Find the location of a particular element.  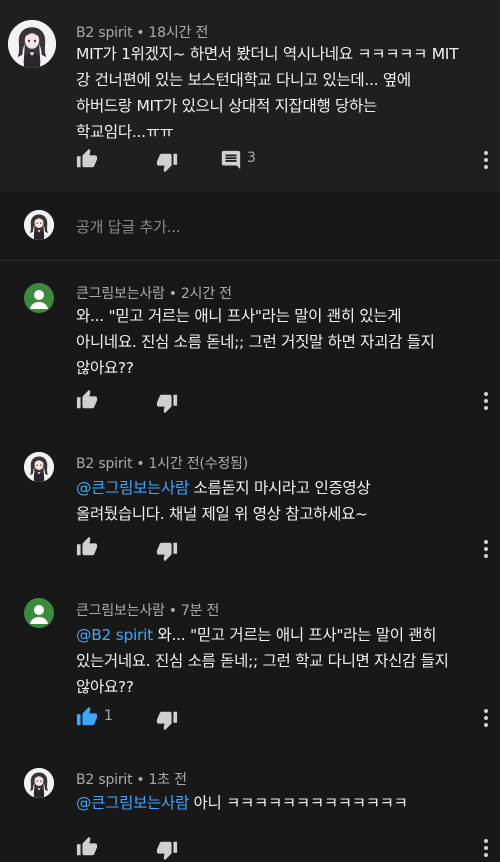

reply-meta: B2 spirit • 1초 전 is located at coordinates (131, 779).